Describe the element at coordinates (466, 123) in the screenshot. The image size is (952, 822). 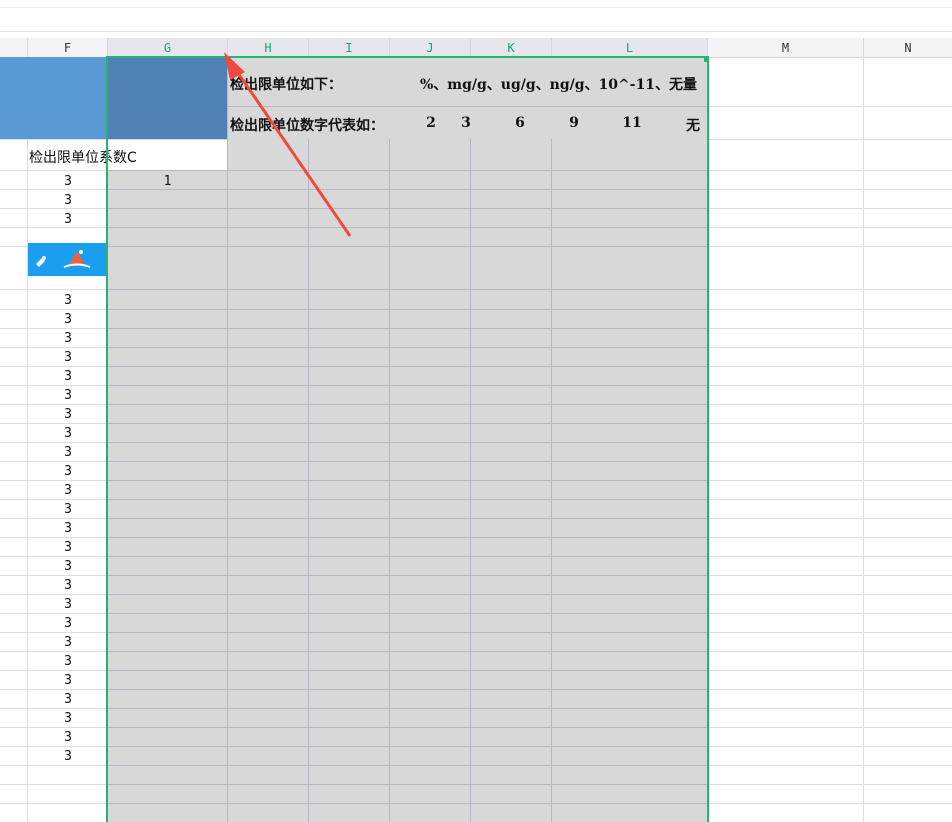
I see `unit-code-3: 3` at that location.